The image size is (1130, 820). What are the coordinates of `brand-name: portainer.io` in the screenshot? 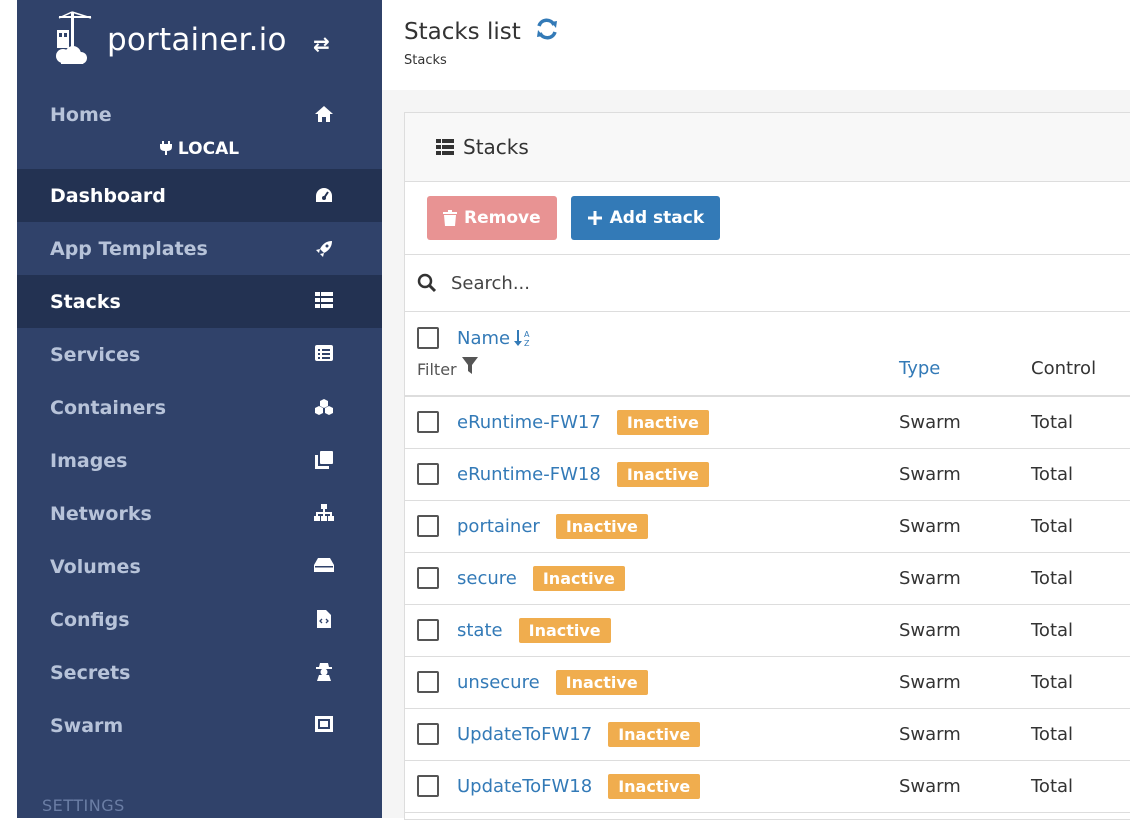 It's located at (197, 40).